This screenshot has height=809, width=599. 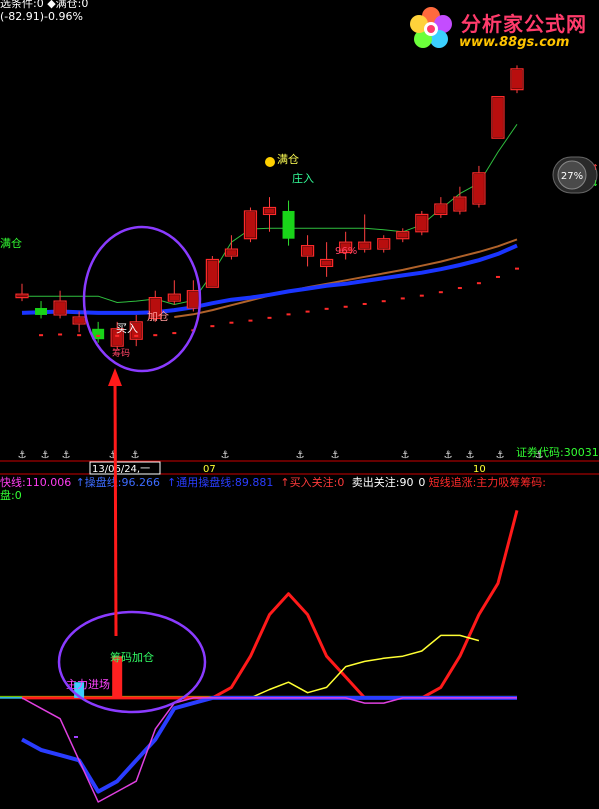 What do you see at coordinates (479, 469) in the screenshot?
I see `month-10: 10` at bounding box center [479, 469].